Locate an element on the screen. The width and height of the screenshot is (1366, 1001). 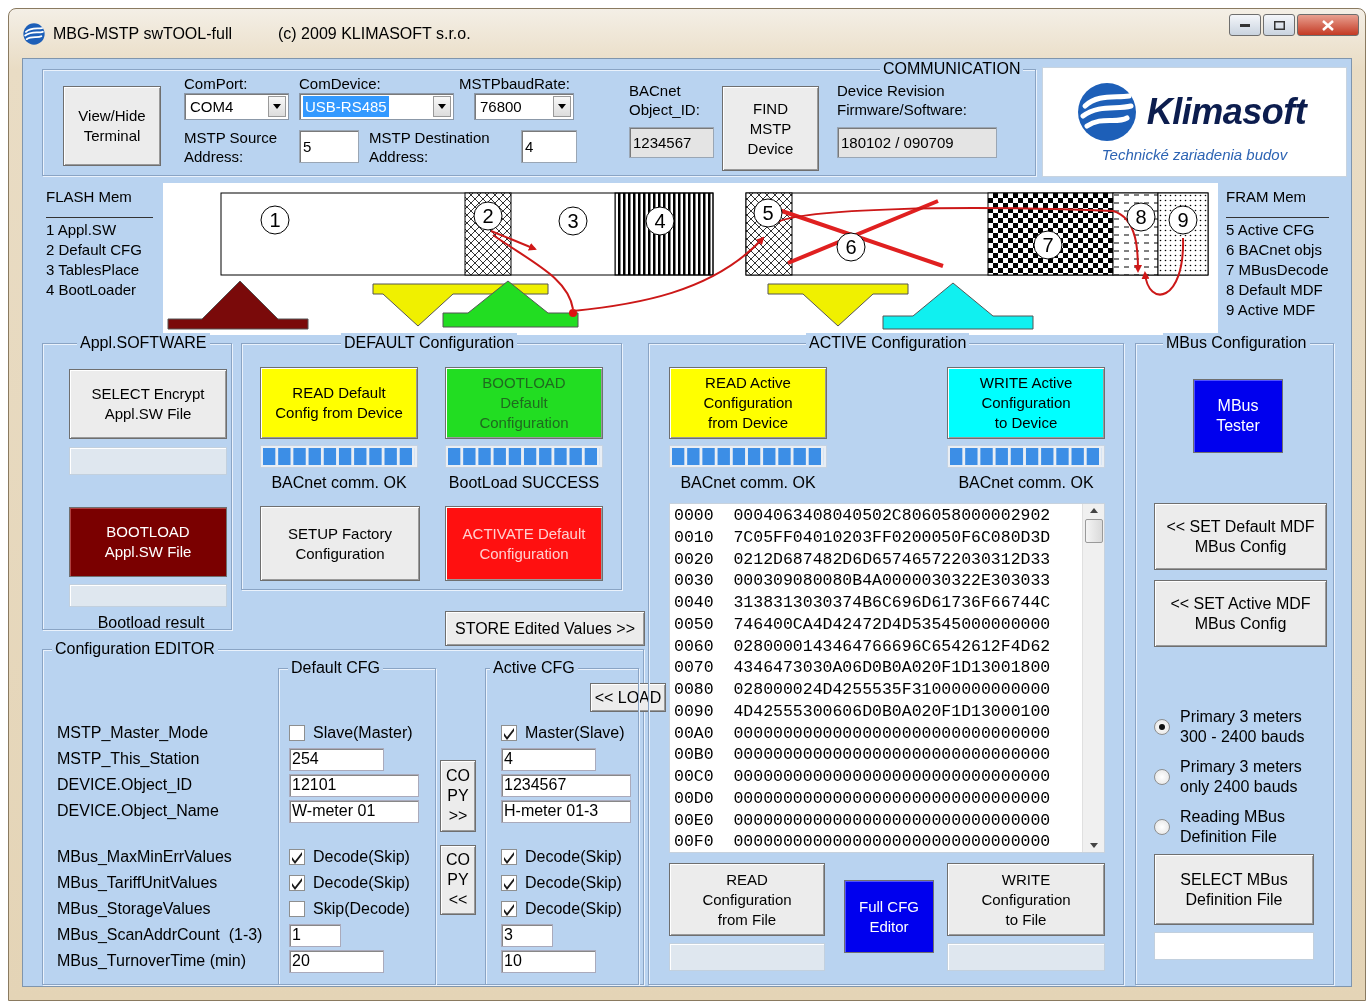
hex-address: 0060 is located at coordinates (694, 646).